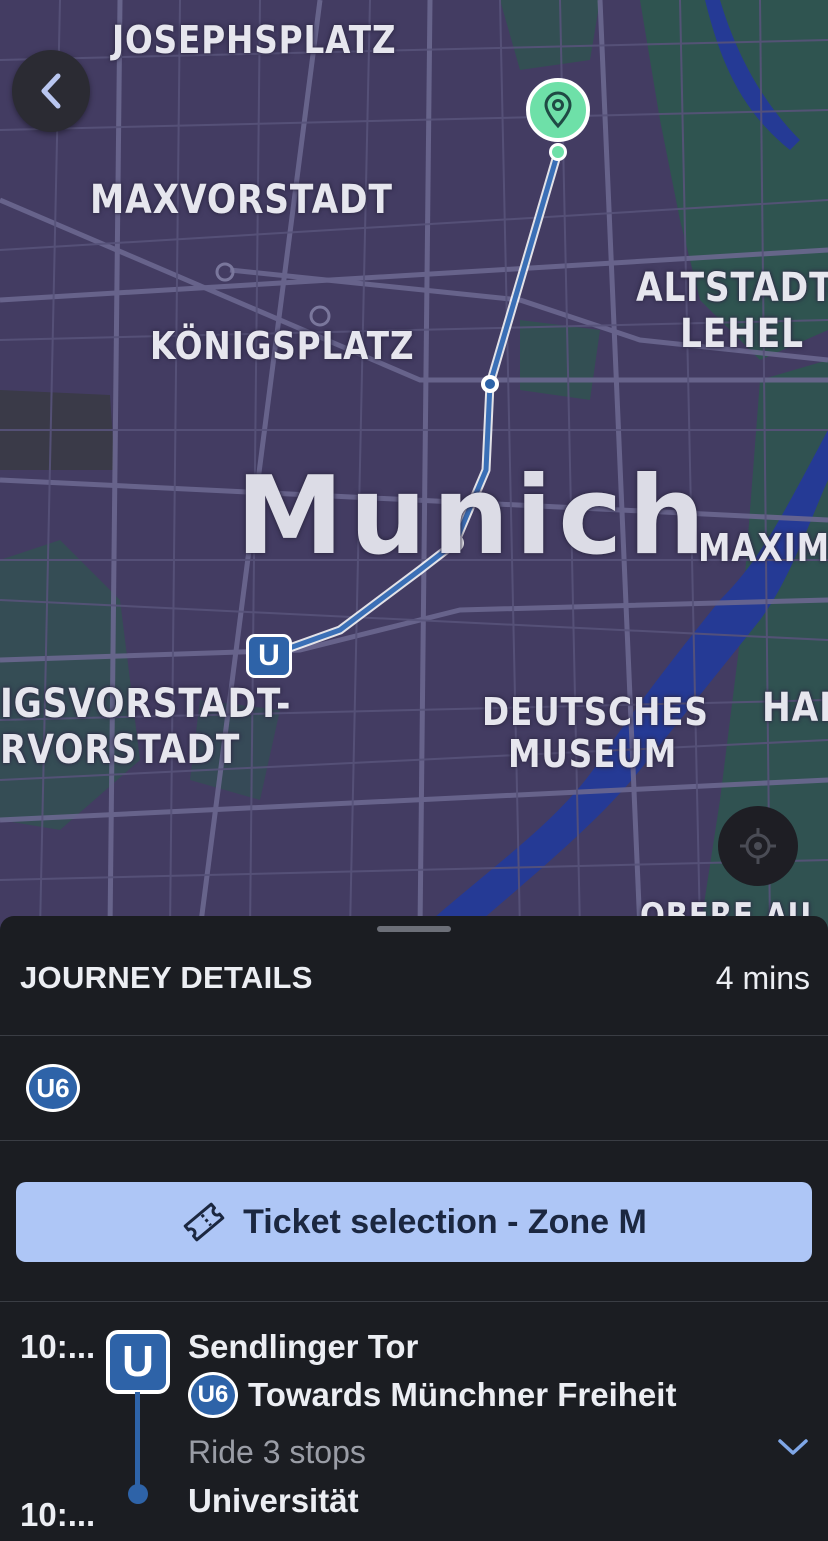 This screenshot has width=828, height=1541. I want to click on map-label-altstadt: ALTSTADT-, so click(732, 288).